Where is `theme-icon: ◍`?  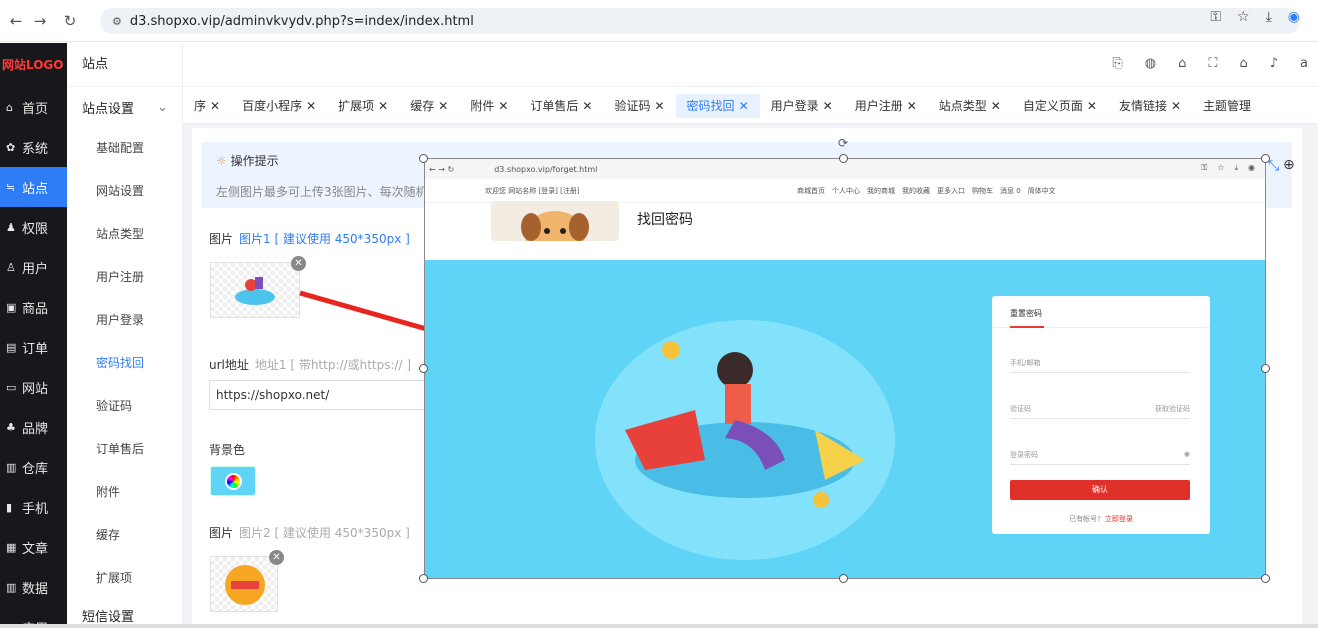
theme-icon: ◍ is located at coordinates (1150, 63).